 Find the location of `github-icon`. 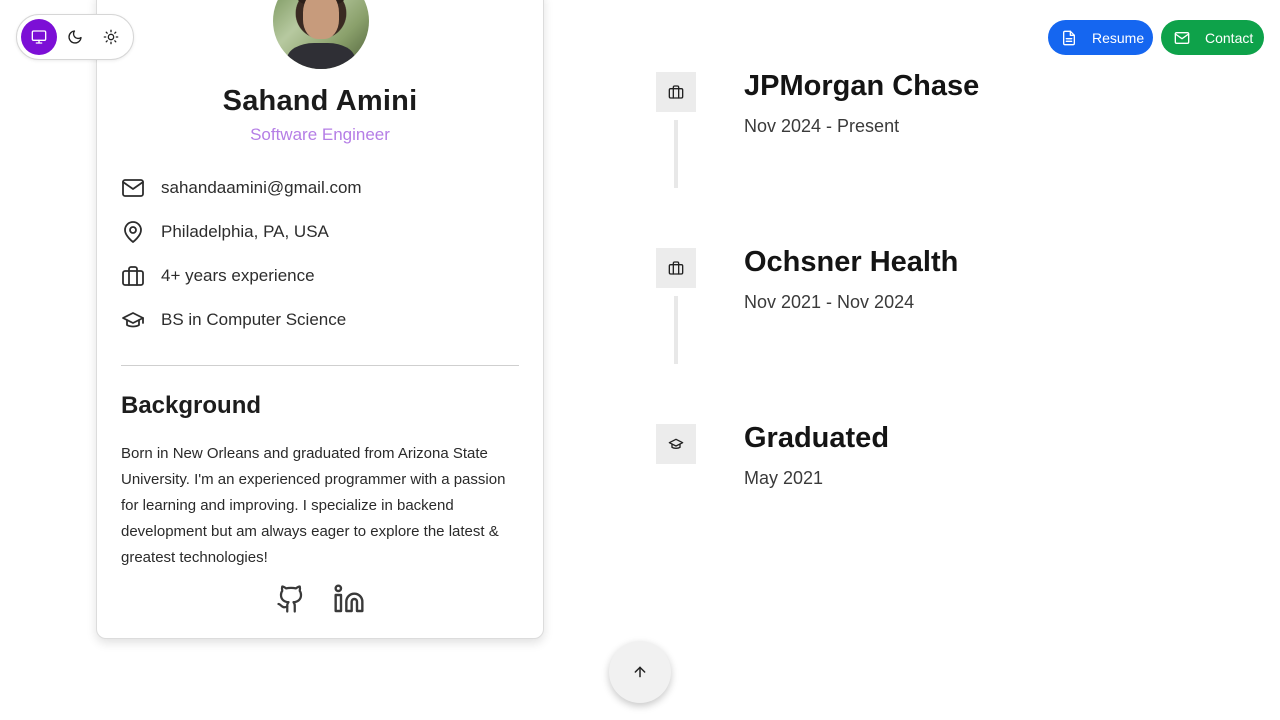

github-icon is located at coordinates (290, 599).